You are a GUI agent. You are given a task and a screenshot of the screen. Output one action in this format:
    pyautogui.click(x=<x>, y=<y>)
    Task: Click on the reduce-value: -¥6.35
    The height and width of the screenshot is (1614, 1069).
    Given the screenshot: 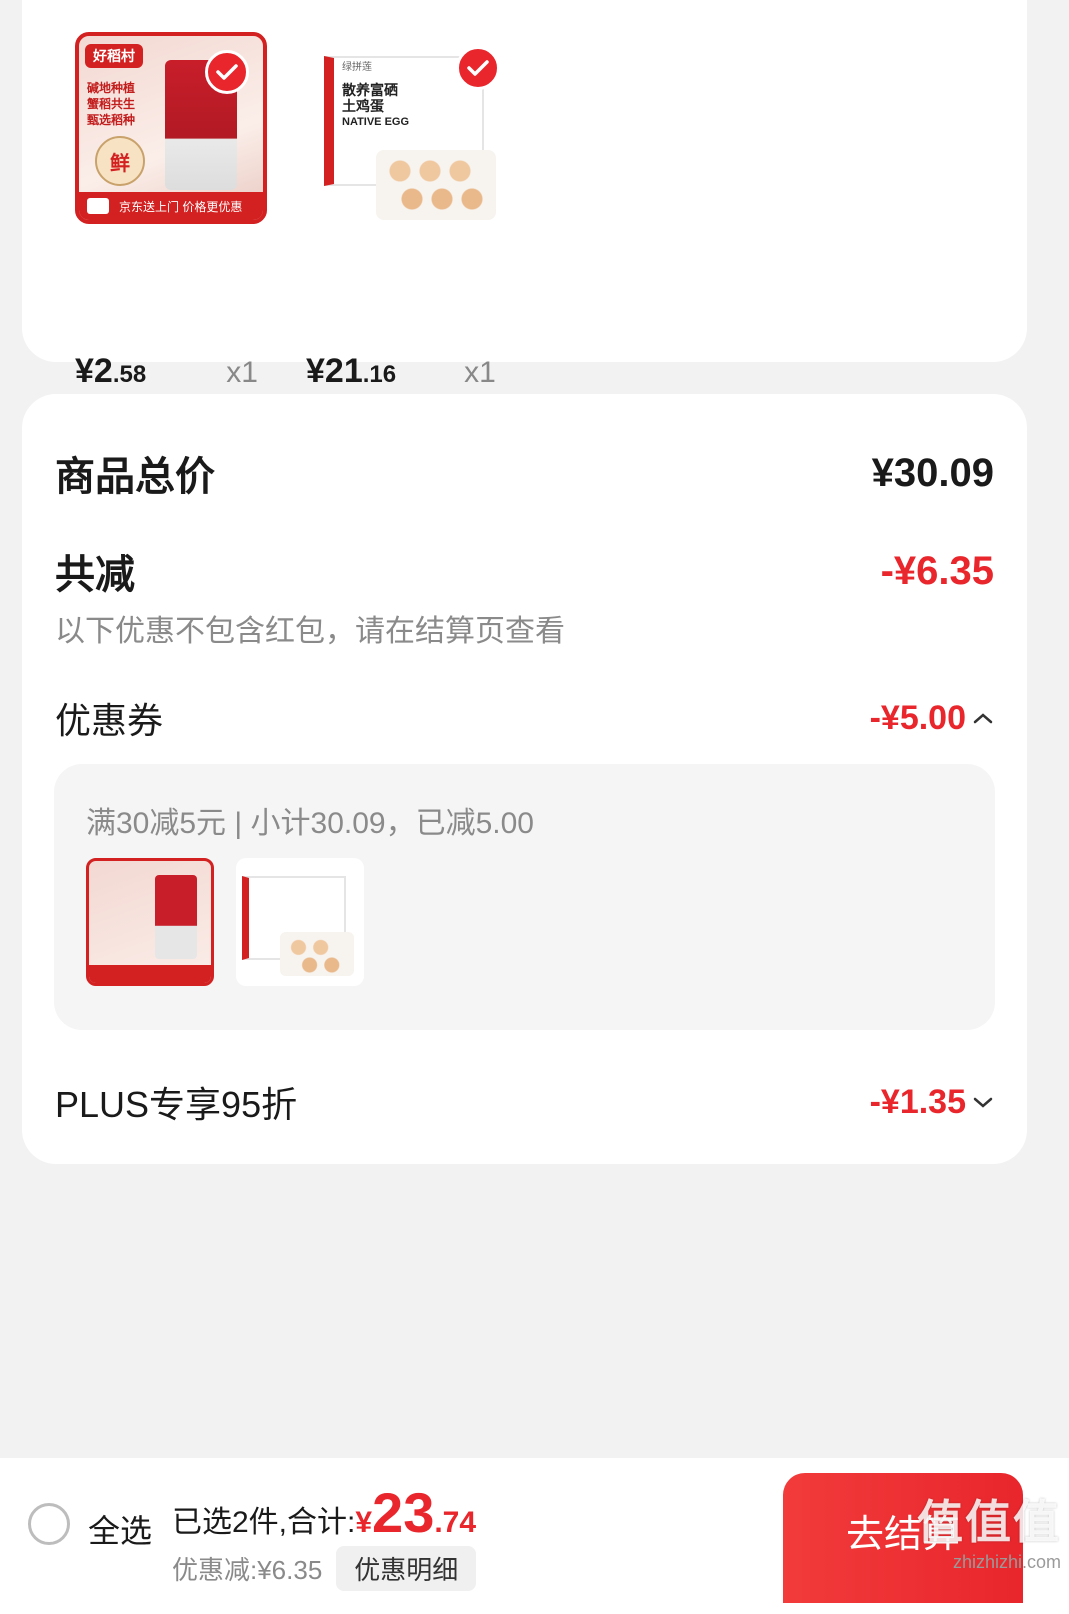 What is the action you would take?
    pyautogui.click(x=937, y=570)
    